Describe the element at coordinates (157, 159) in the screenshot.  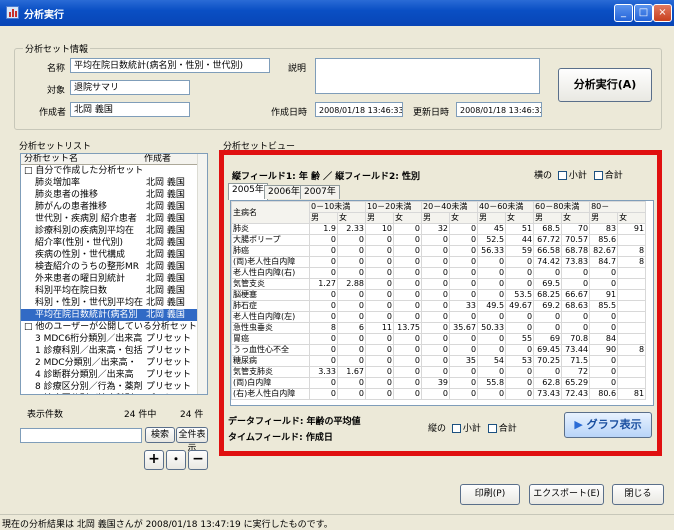
I see `col-author-header: 作成者` at that location.